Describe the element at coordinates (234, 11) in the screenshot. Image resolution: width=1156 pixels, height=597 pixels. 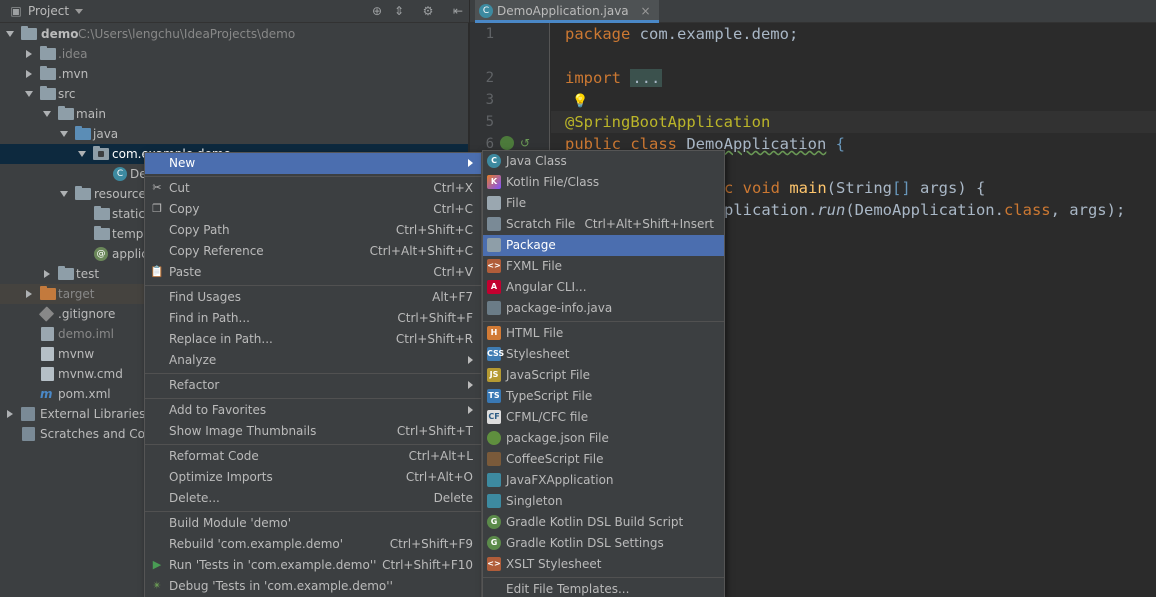
I see `project-panel-header: ▣ Project ⊕ ⇕ ⚙ ⇤` at that location.